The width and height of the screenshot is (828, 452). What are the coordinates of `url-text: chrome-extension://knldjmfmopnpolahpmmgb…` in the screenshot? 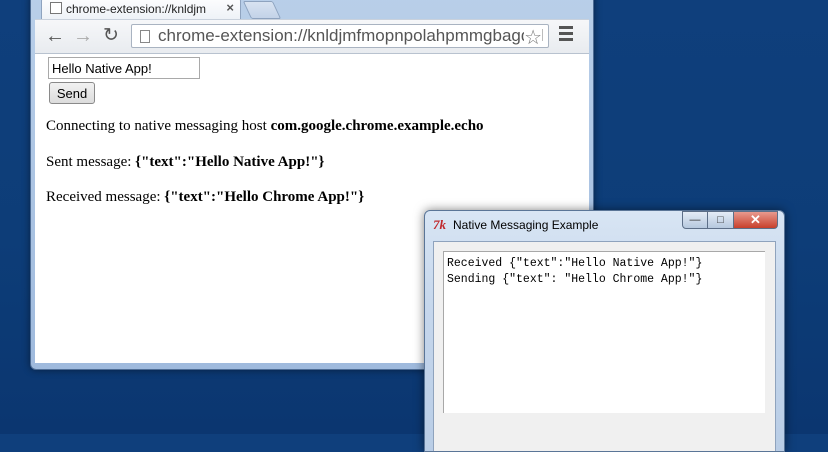 It's located at (351, 36).